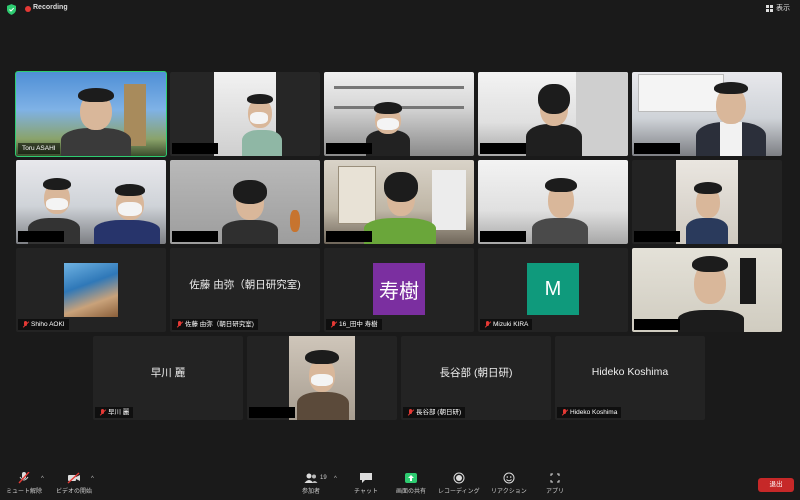  I want to click on shield-icon, so click(11, 9).